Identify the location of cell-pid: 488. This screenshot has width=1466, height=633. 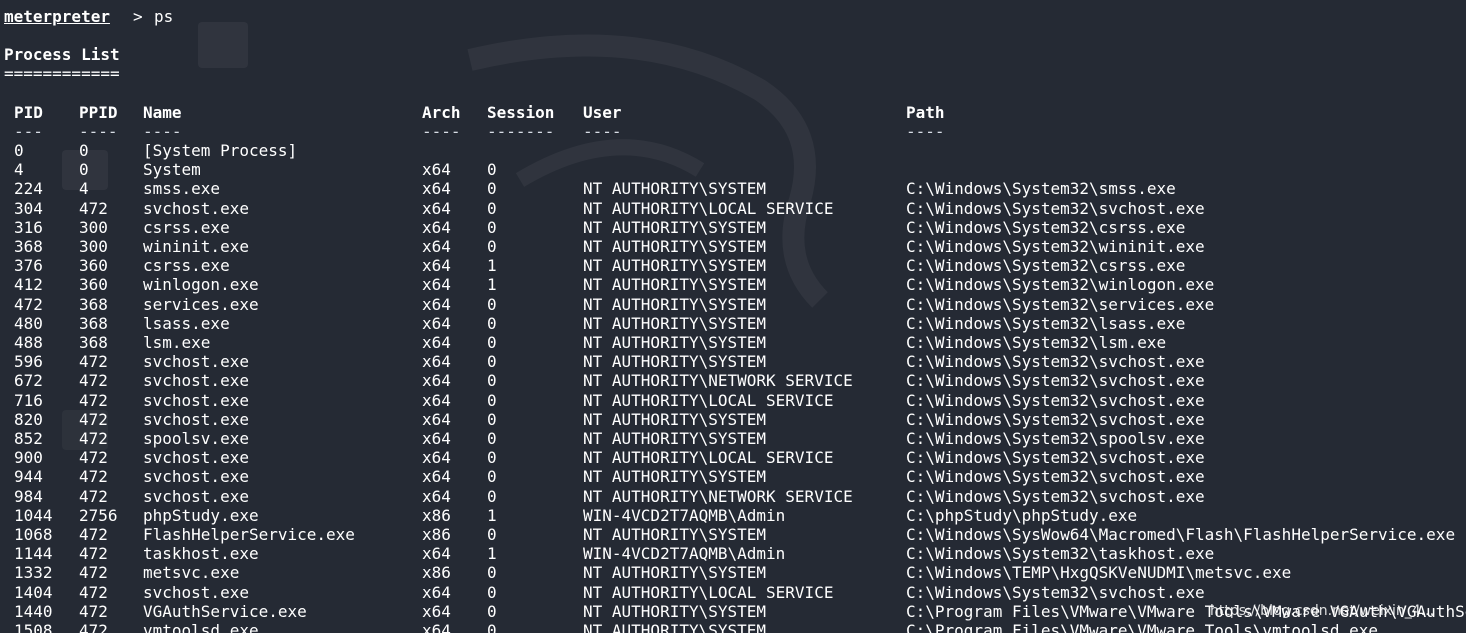
(28, 342).